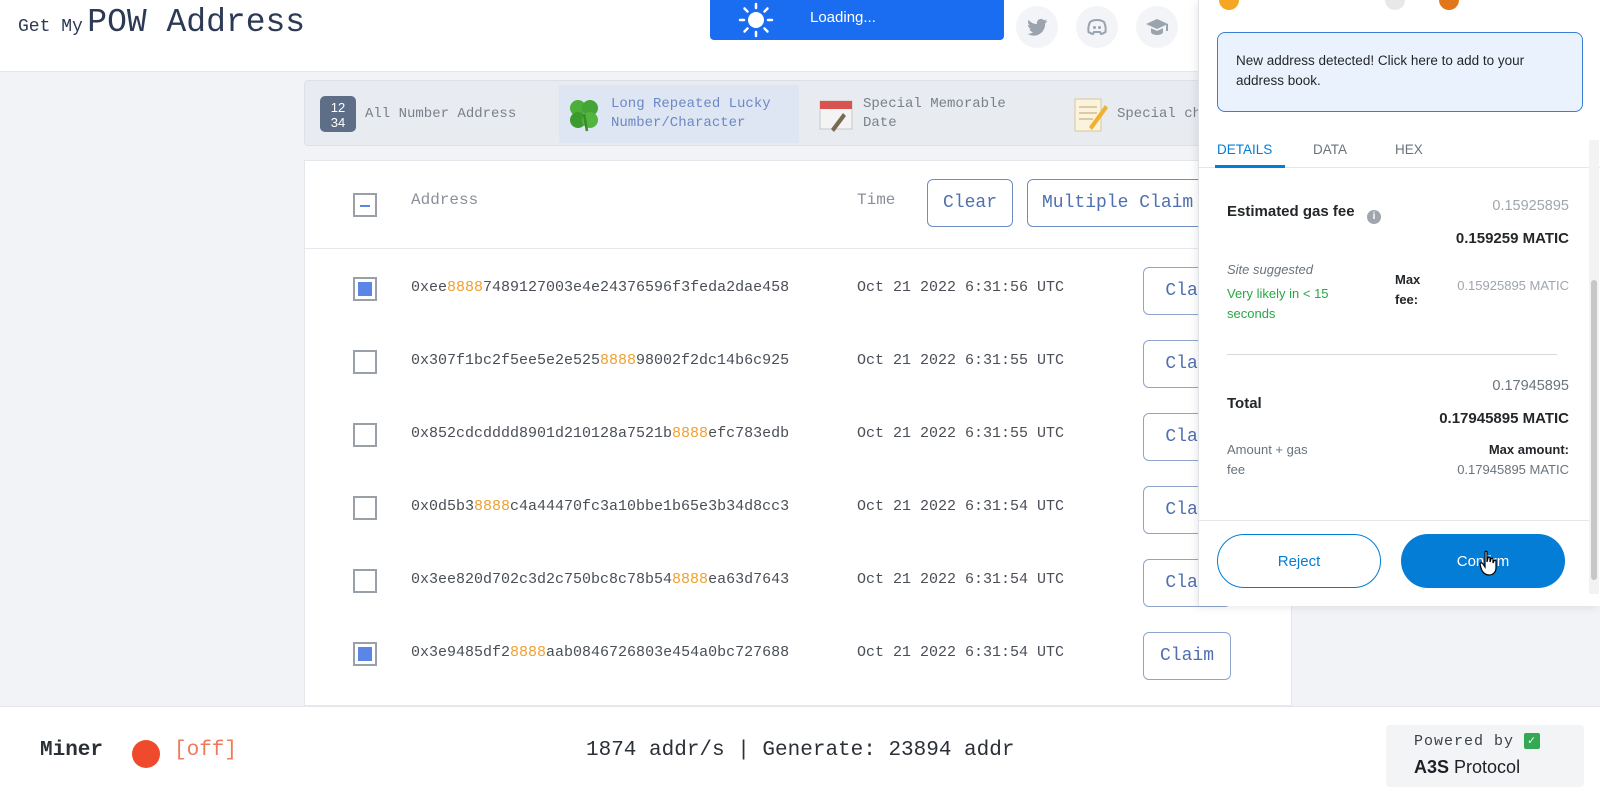  Describe the element at coordinates (1408, 289) in the screenshot. I see `max-fee-label: Max fee:` at that location.